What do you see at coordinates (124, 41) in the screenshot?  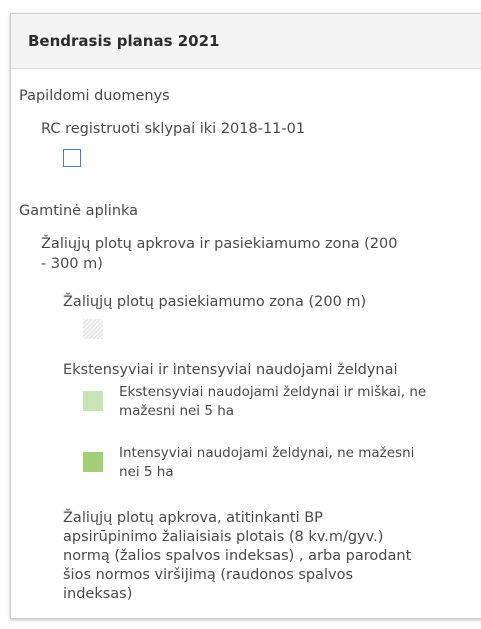 I see `legend-title: Bendrasis planas 2021` at bounding box center [124, 41].